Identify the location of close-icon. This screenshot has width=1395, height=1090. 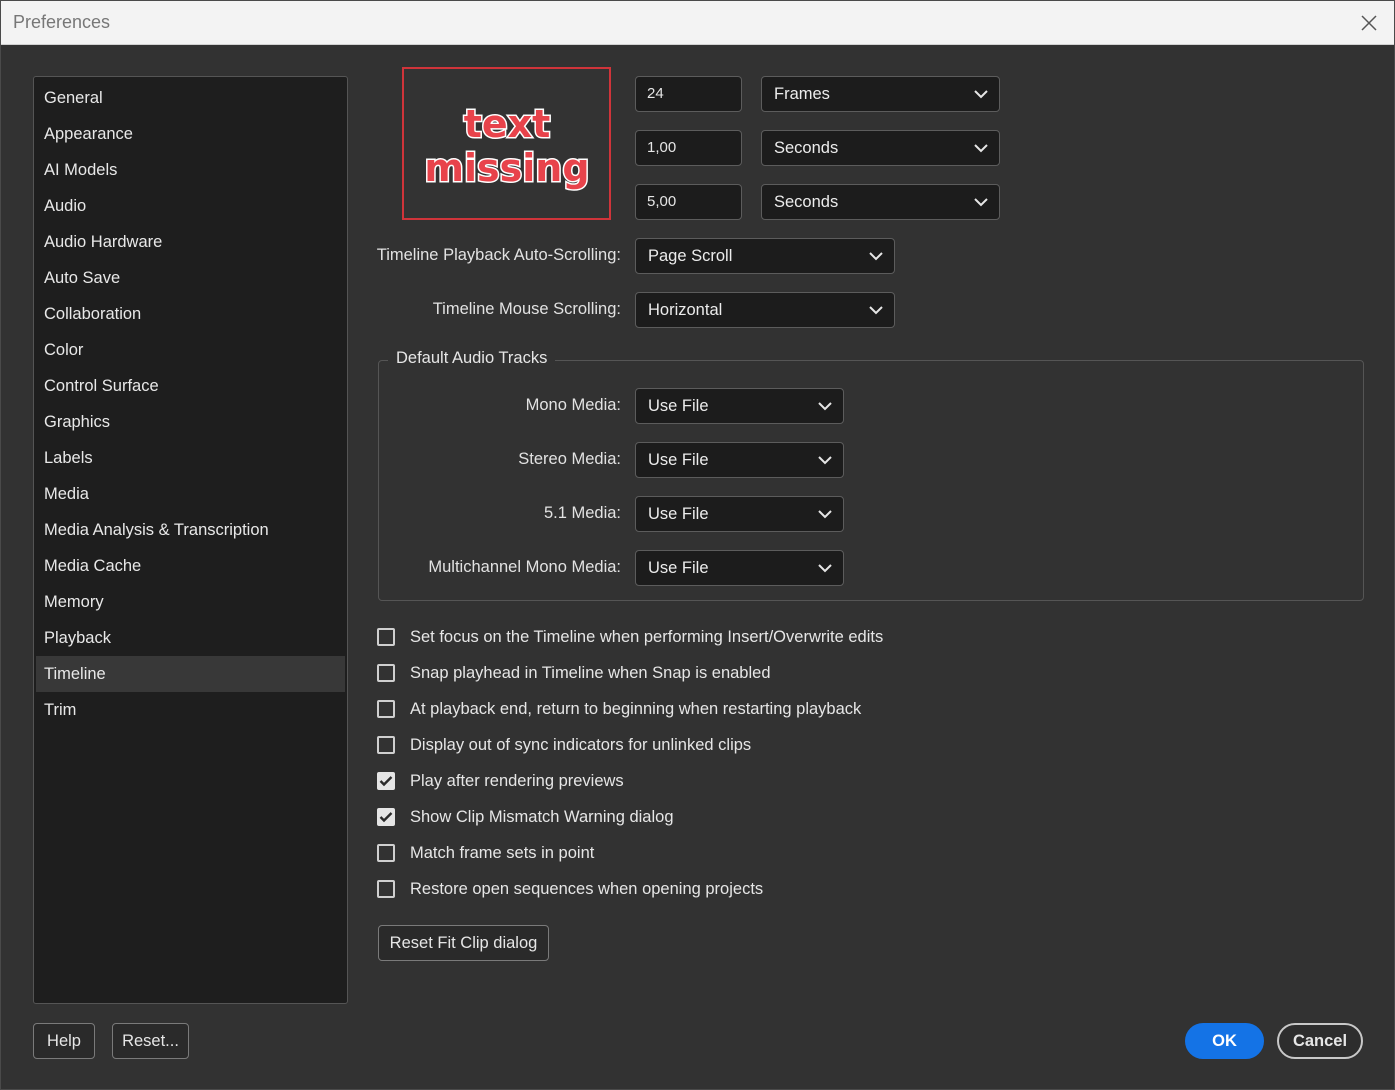
(1369, 23).